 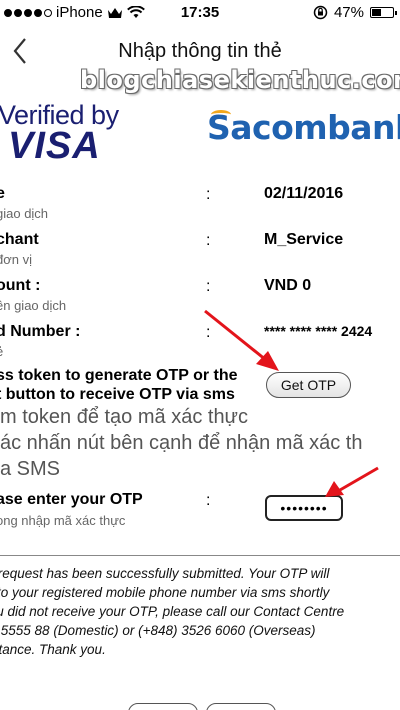 I want to click on status-right: 47%, so click(x=355, y=12).